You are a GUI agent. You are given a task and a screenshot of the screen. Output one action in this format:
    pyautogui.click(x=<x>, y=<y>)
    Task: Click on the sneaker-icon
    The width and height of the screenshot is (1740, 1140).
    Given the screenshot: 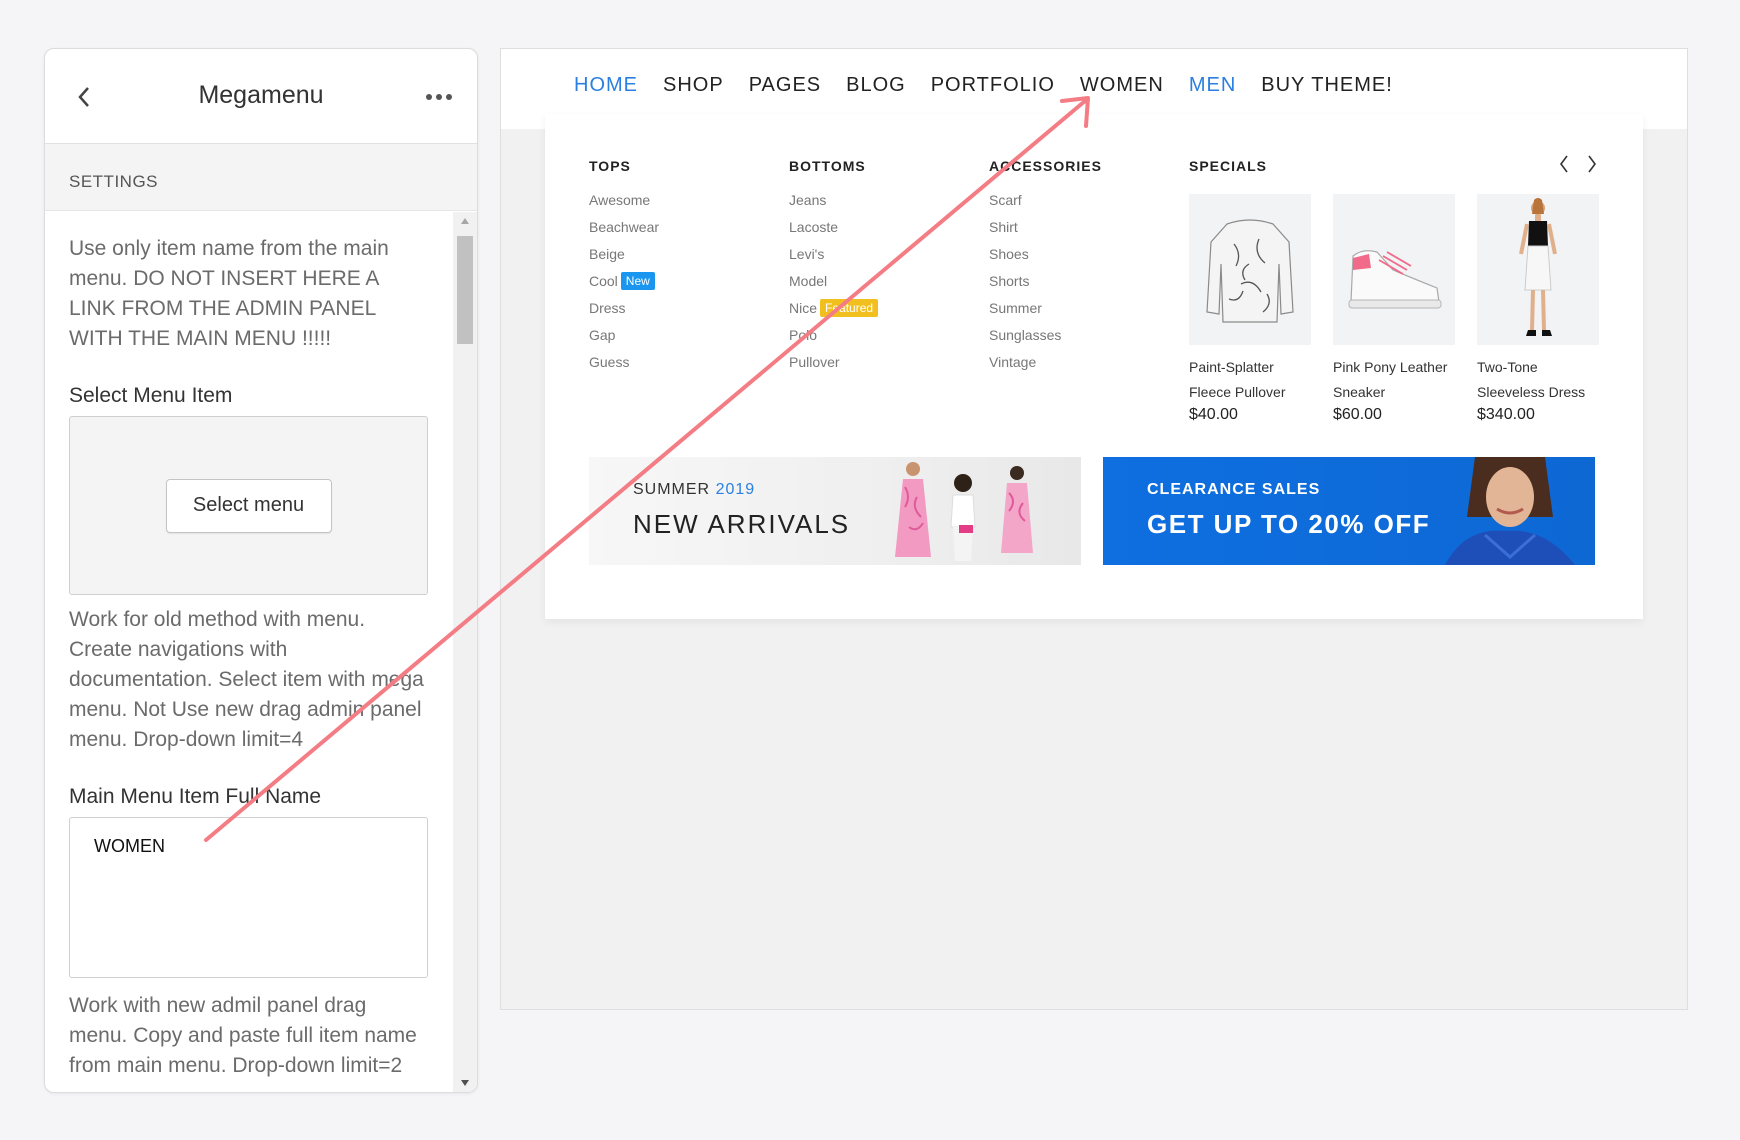 What is the action you would take?
    pyautogui.click(x=1395, y=279)
    